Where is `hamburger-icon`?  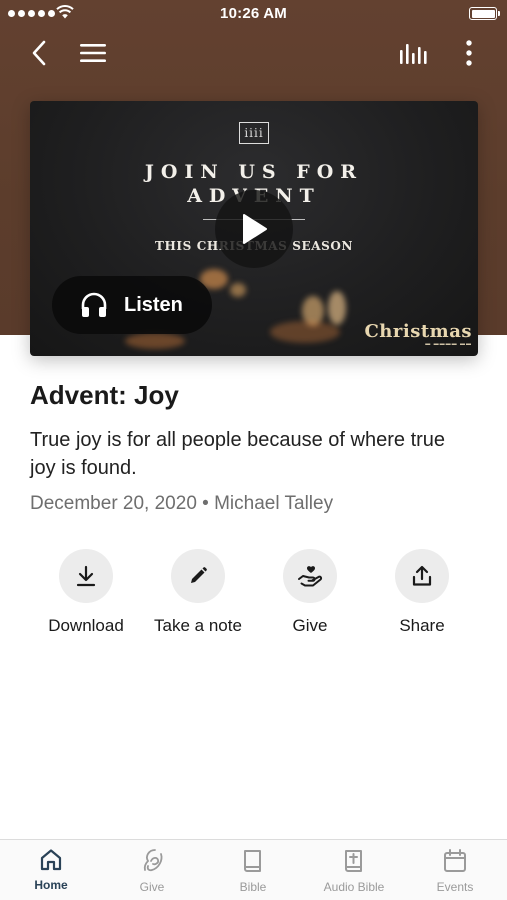
hamburger-icon is located at coordinates (93, 53).